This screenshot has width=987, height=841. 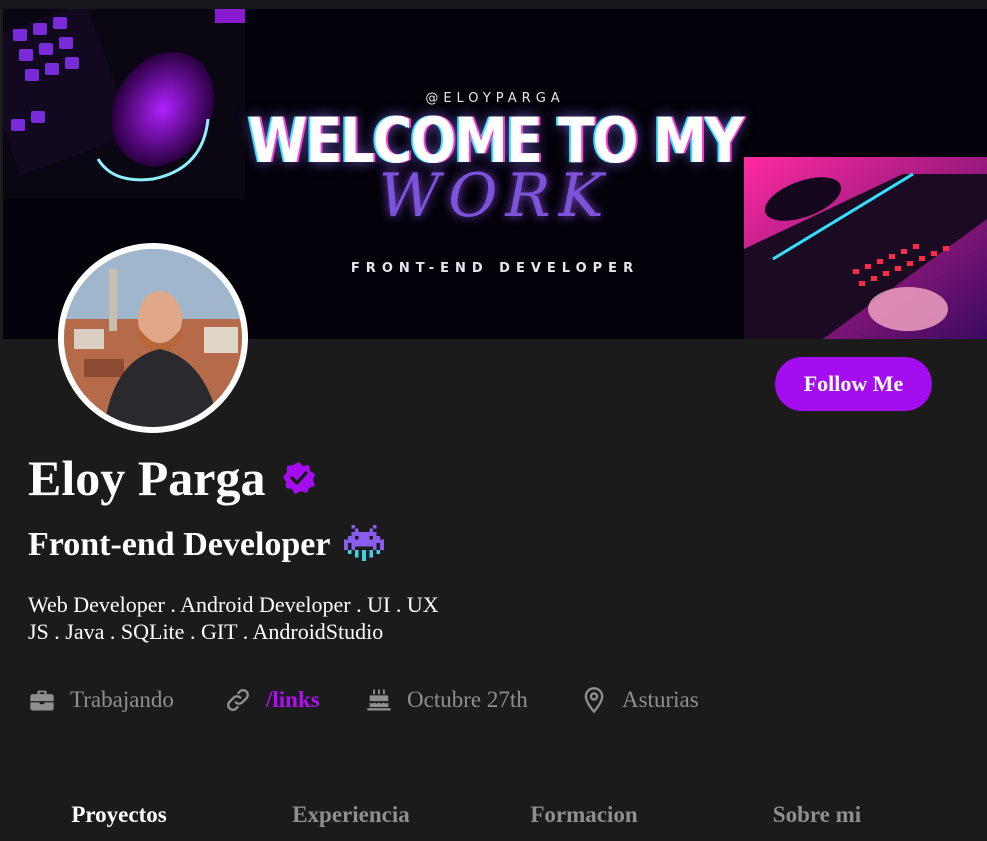 I want to click on meta-location: Asturias, so click(x=639, y=700).